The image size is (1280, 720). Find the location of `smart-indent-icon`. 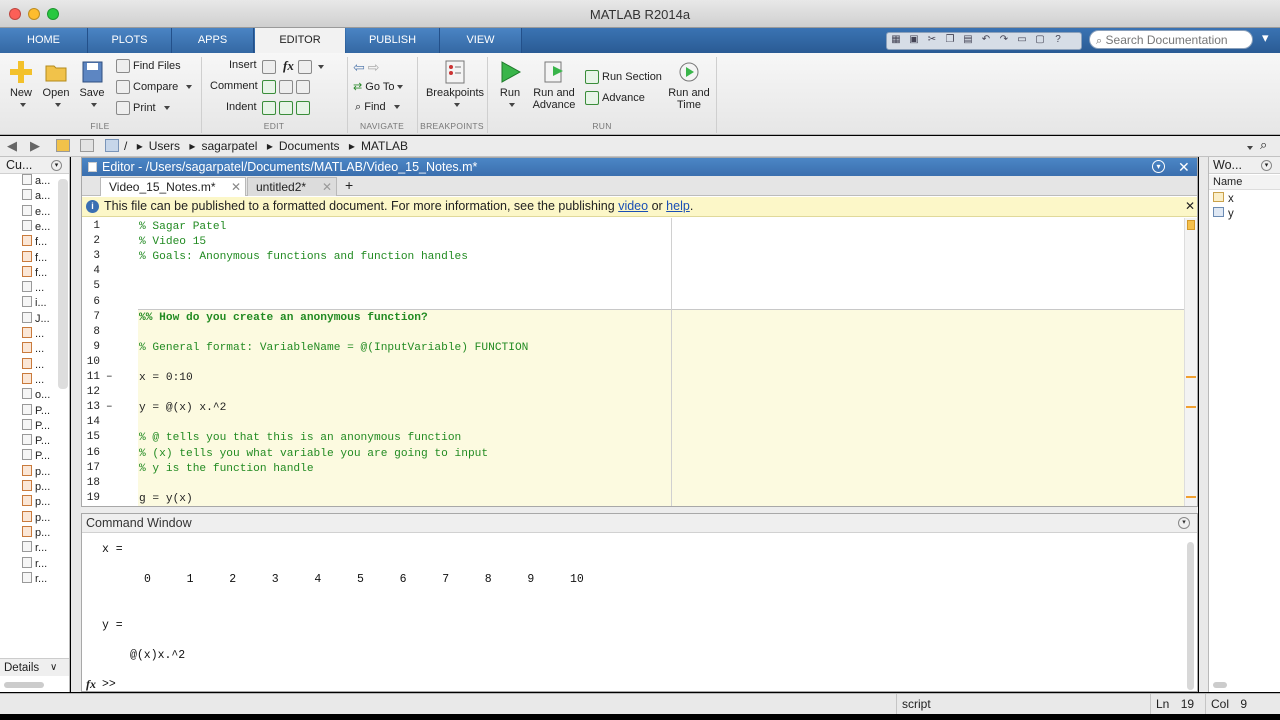

smart-indent-icon is located at coordinates (269, 108).